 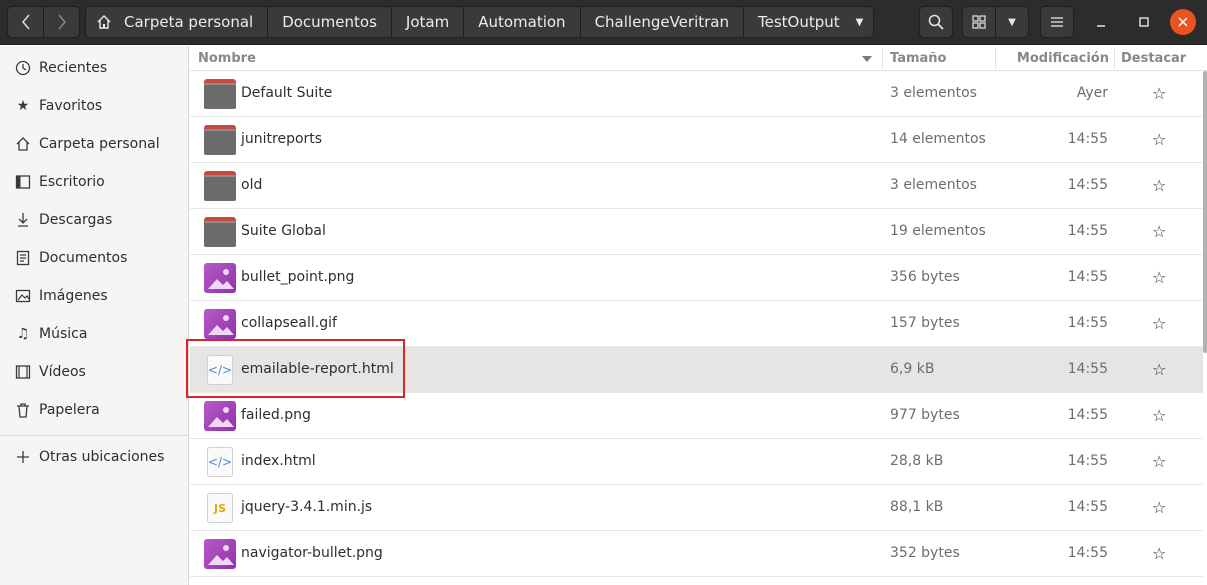 What do you see at coordinates (696, 186) in the screenshot?
I see `file-row-old: old 3 elementos 14:55 ☆` at bounding box center [696, 186].